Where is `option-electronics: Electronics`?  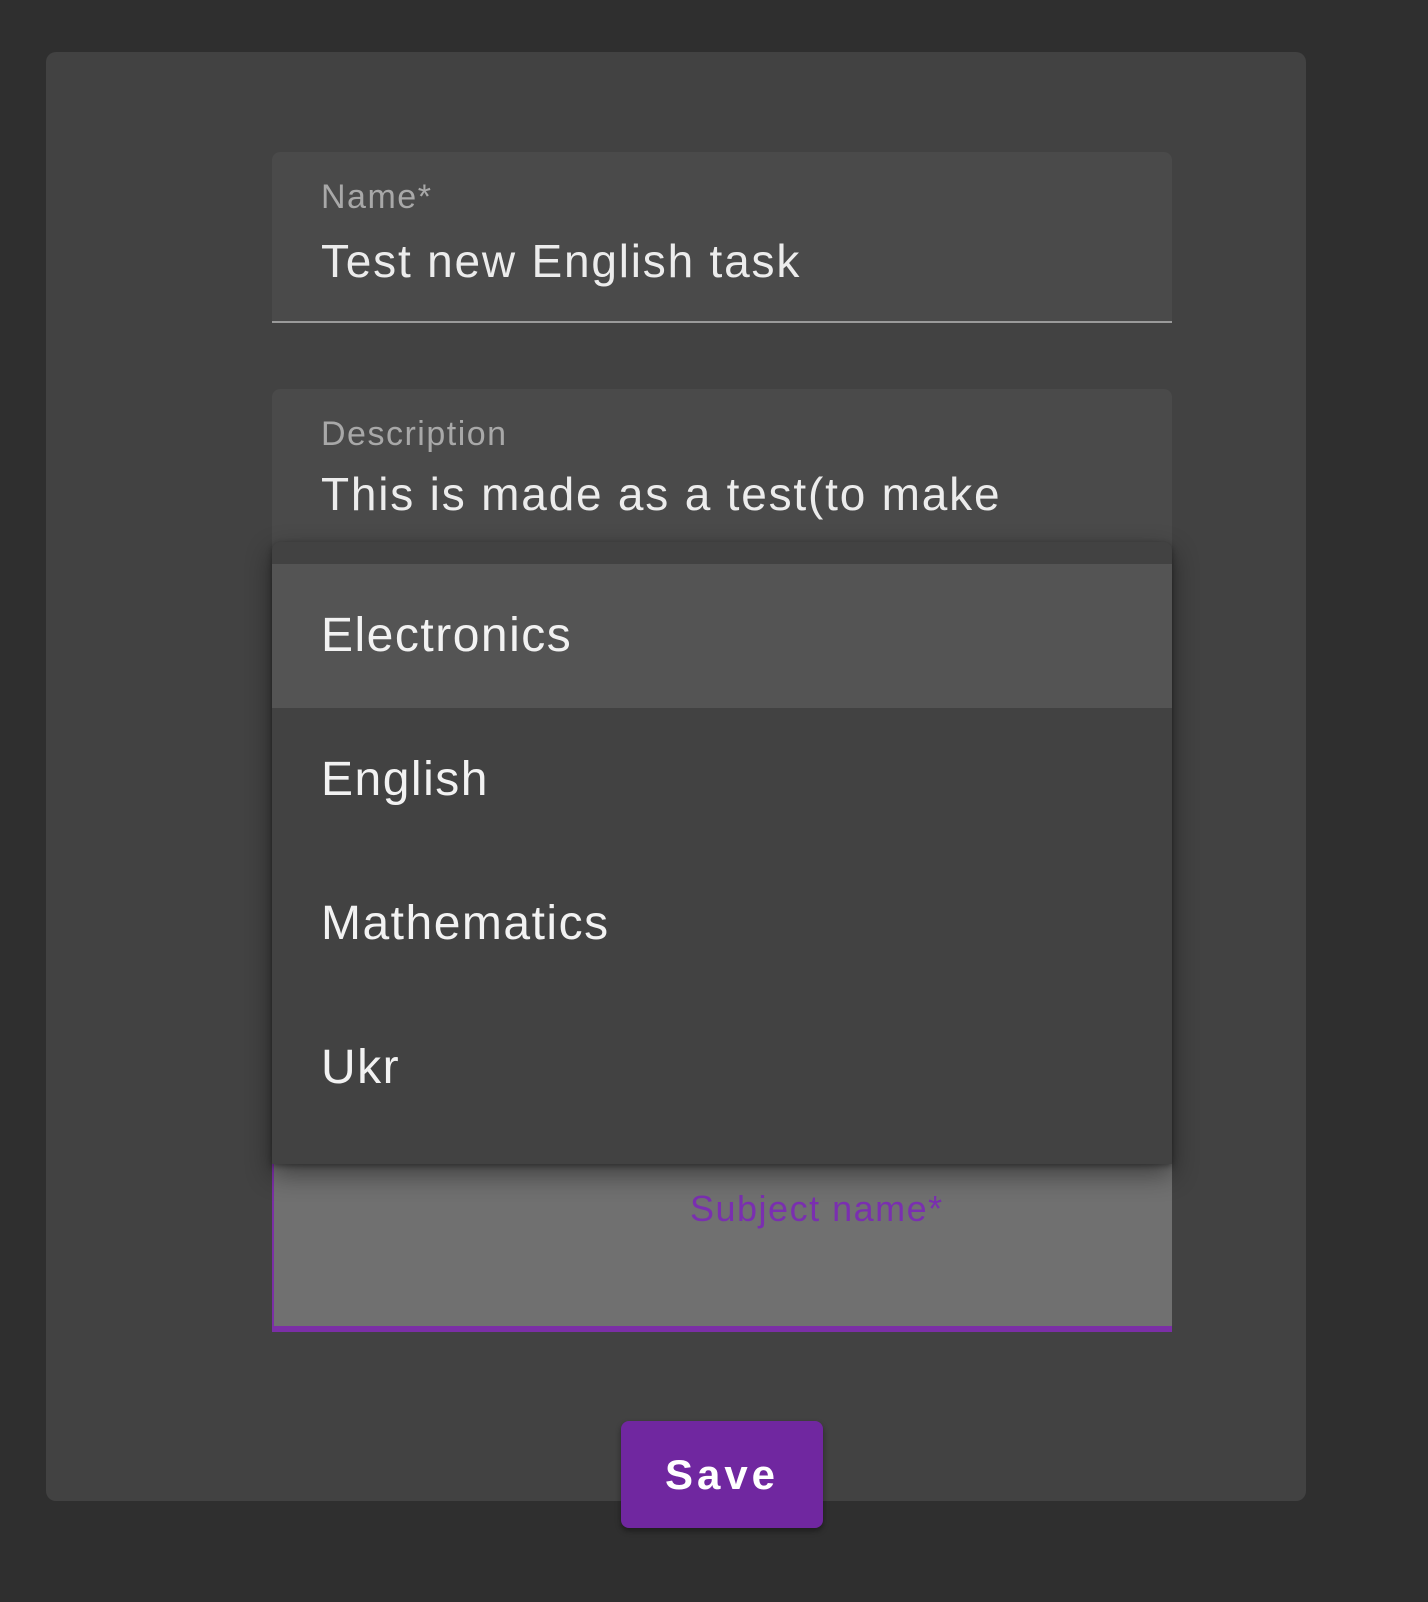 option-electronics: Electronics is located at coordinates (722, 636).